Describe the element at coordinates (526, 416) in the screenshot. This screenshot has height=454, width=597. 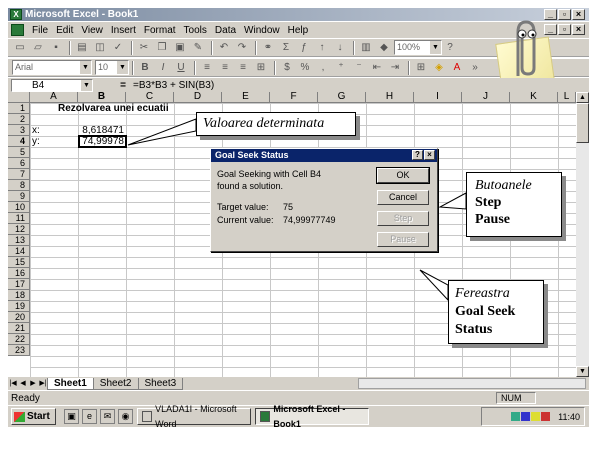
I see `language-icon` at that location.